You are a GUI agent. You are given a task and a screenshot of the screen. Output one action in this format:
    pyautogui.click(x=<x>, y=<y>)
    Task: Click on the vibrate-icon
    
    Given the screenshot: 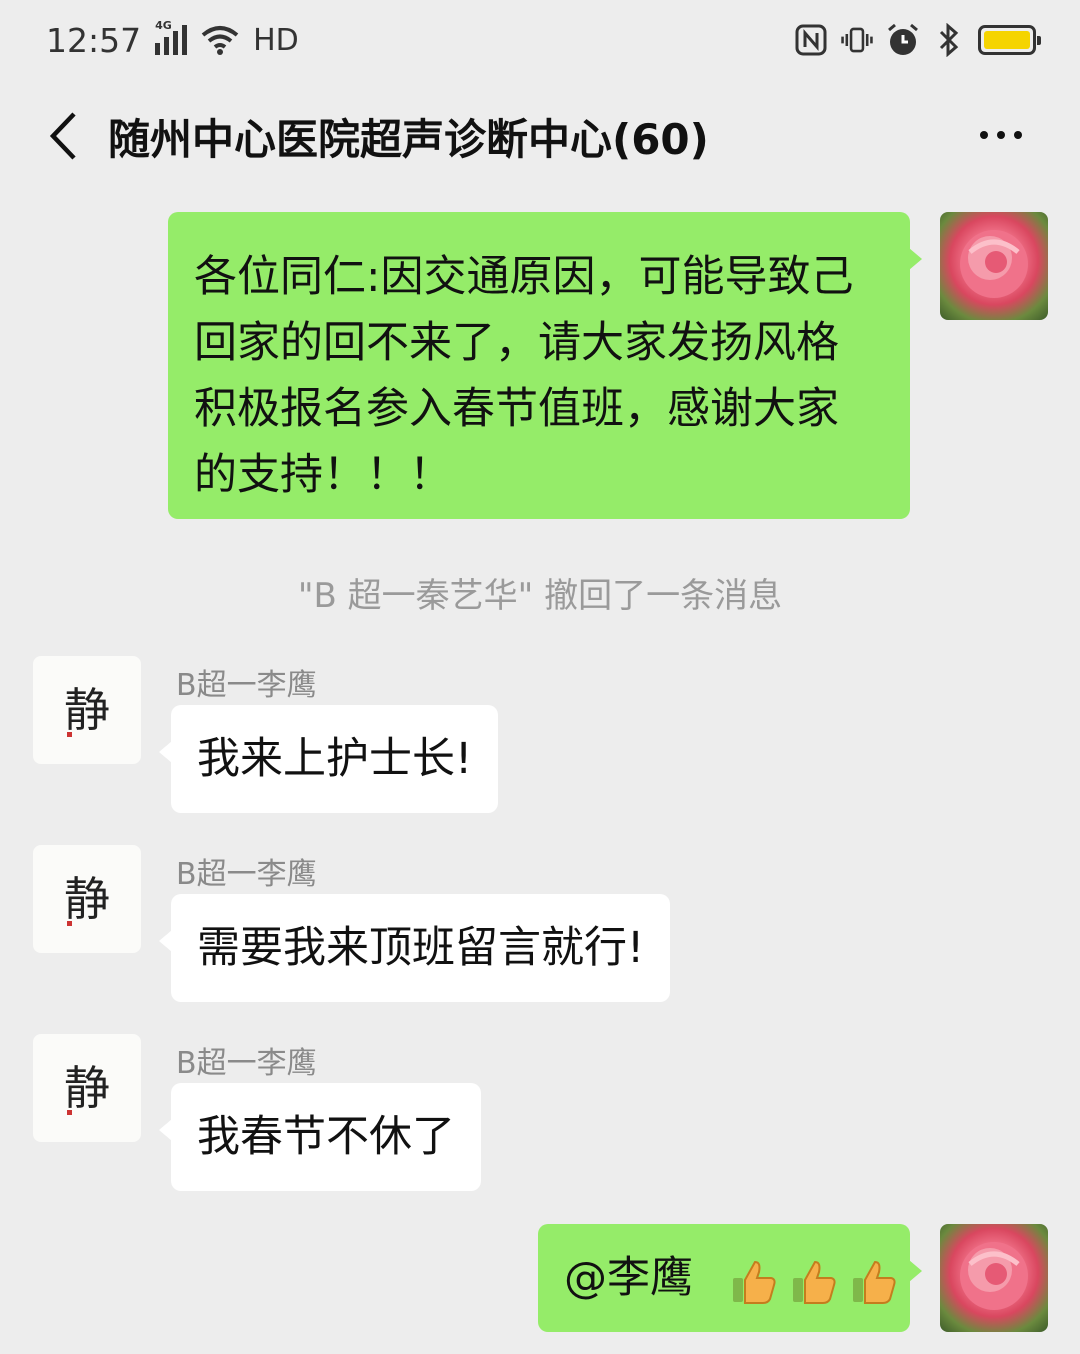 What is the action you would take?
    pyautogui.click(x=857, y=40)
    